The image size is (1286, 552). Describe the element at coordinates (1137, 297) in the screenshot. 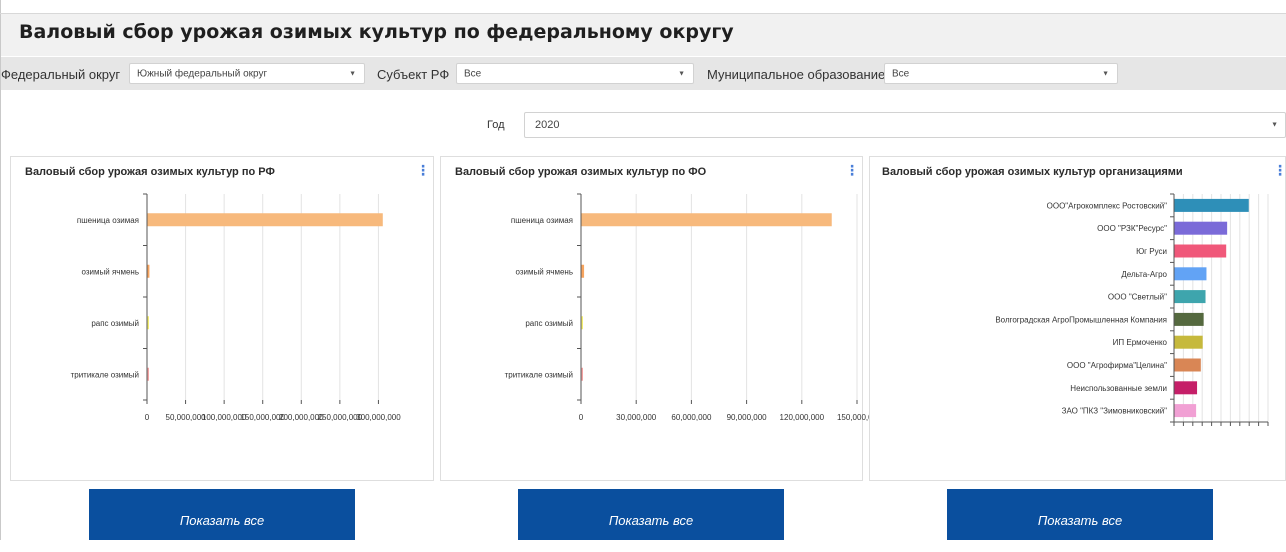

I see `category-label: ООО "Светлый"` at that location.